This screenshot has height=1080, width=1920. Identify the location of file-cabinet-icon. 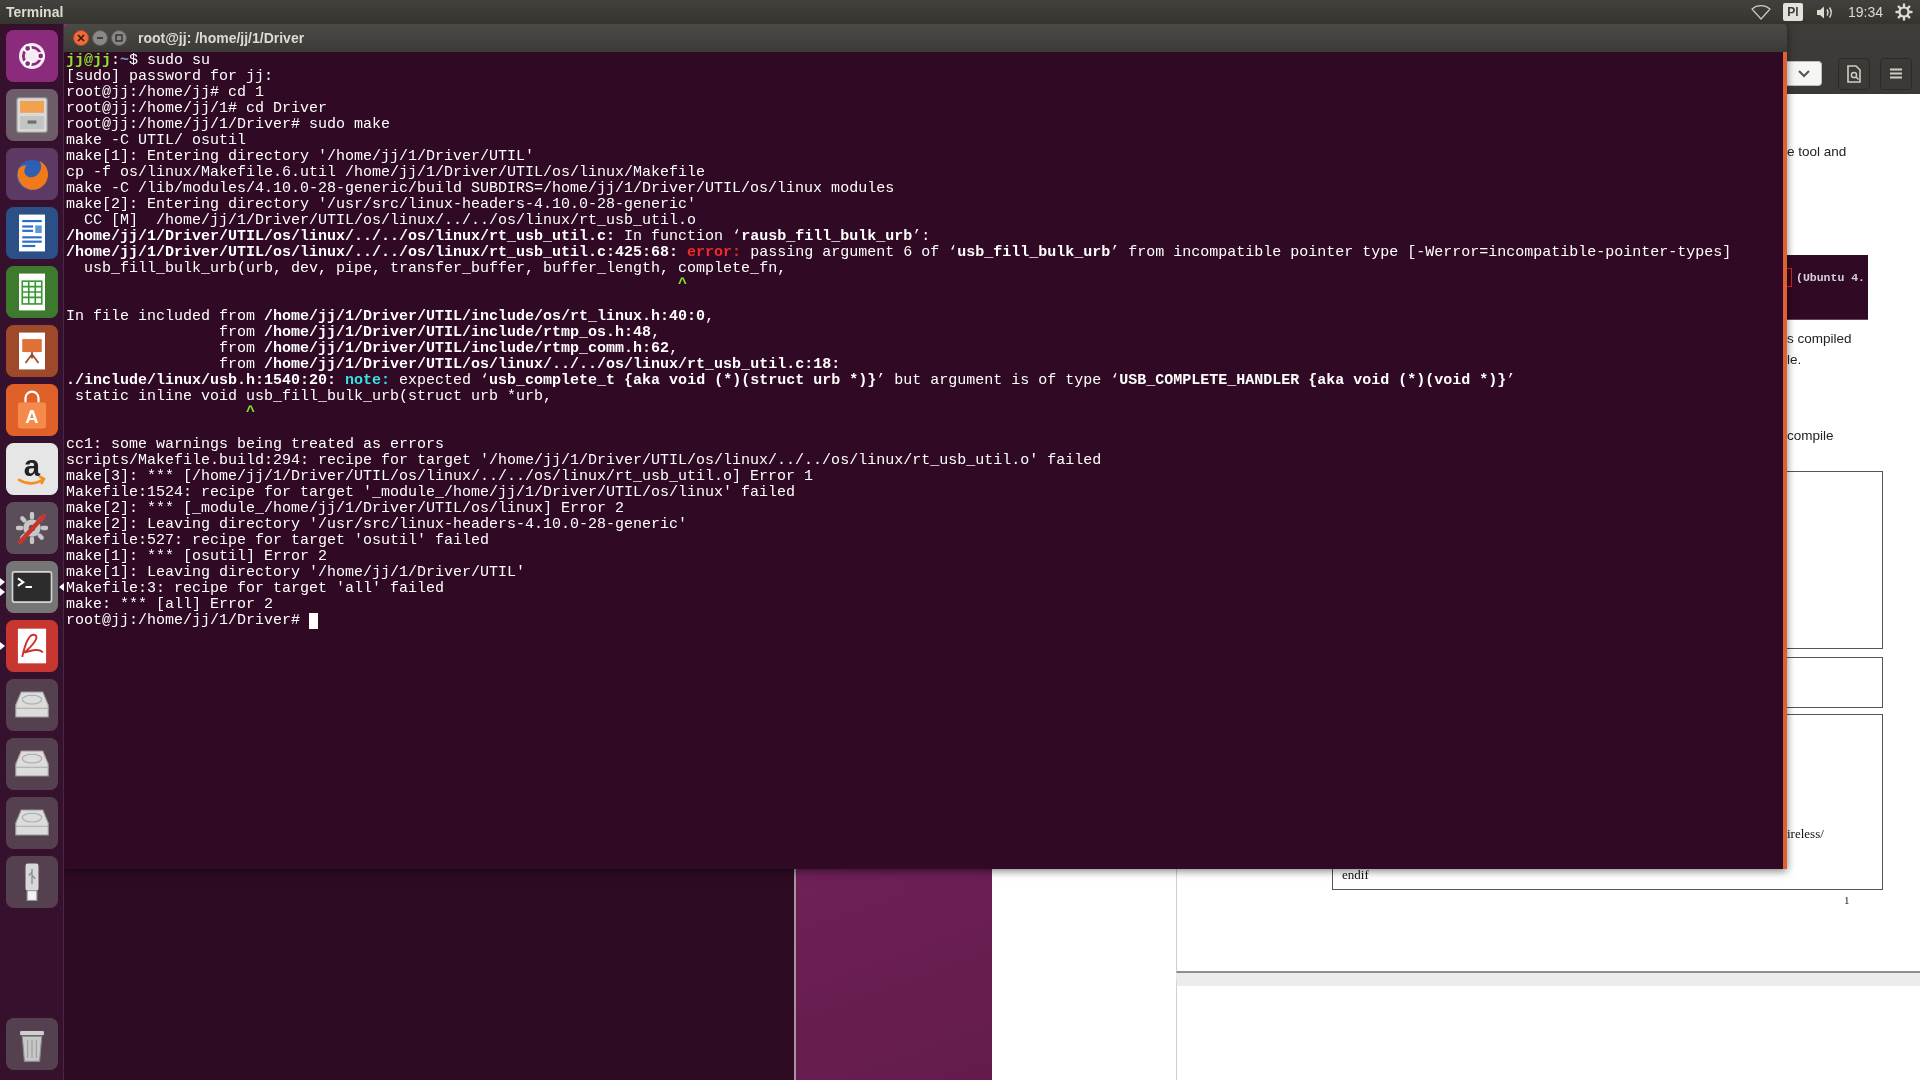
(31, 115).